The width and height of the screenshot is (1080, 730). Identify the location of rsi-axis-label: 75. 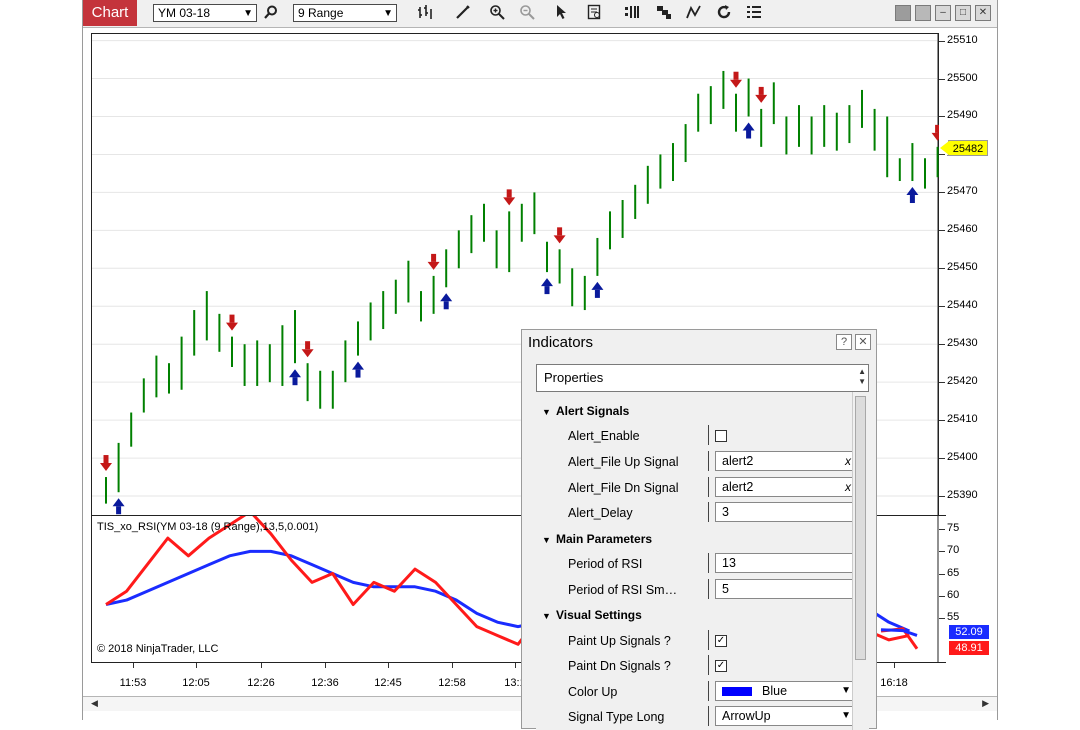
(953, 528).